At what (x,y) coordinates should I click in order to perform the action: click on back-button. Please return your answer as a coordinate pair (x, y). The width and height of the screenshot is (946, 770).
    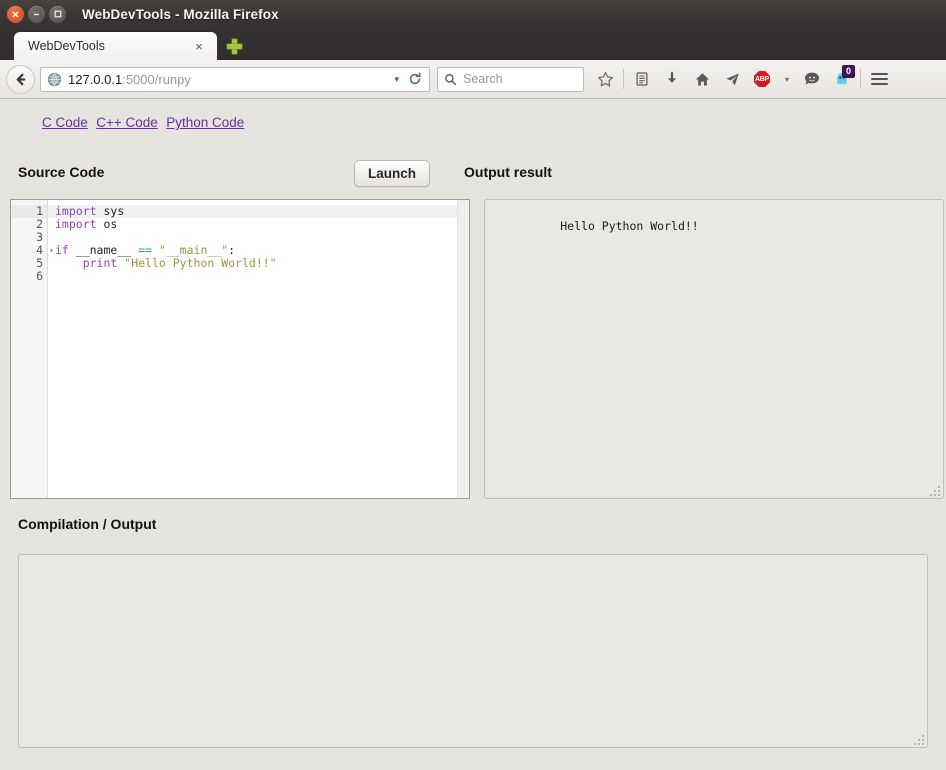
    Looking at the image, I should click on (20, 79).